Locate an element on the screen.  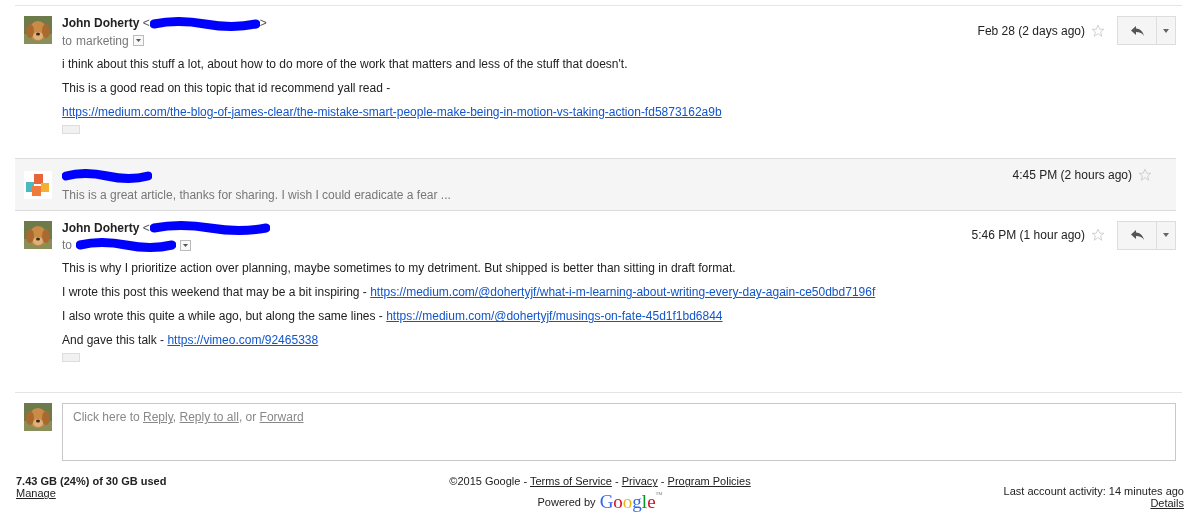
storage-usage: 7.43 GB (24%) of 30 GB used is located at coordinates (92, 481).